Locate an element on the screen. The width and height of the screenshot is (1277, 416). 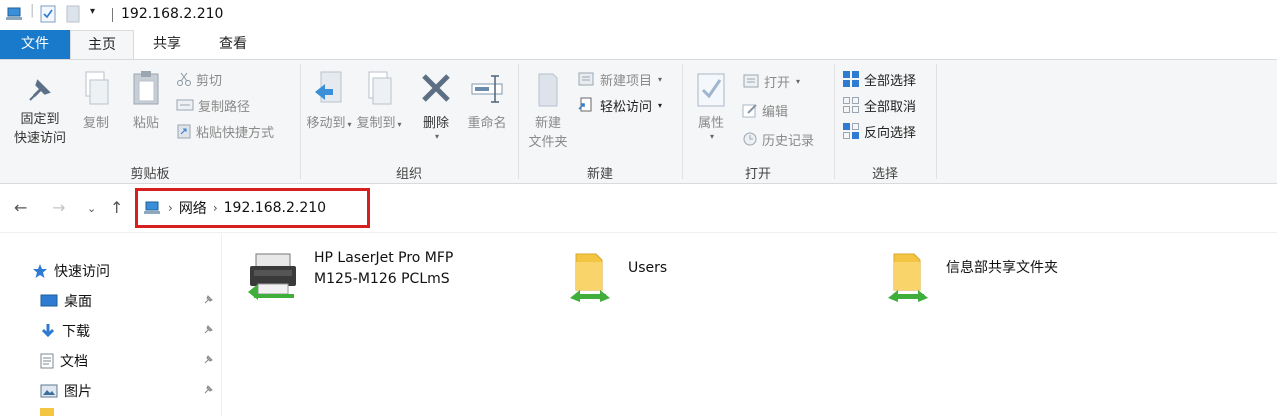
invert-selection-button: 反向选择 is located at coordinates (879, 131).